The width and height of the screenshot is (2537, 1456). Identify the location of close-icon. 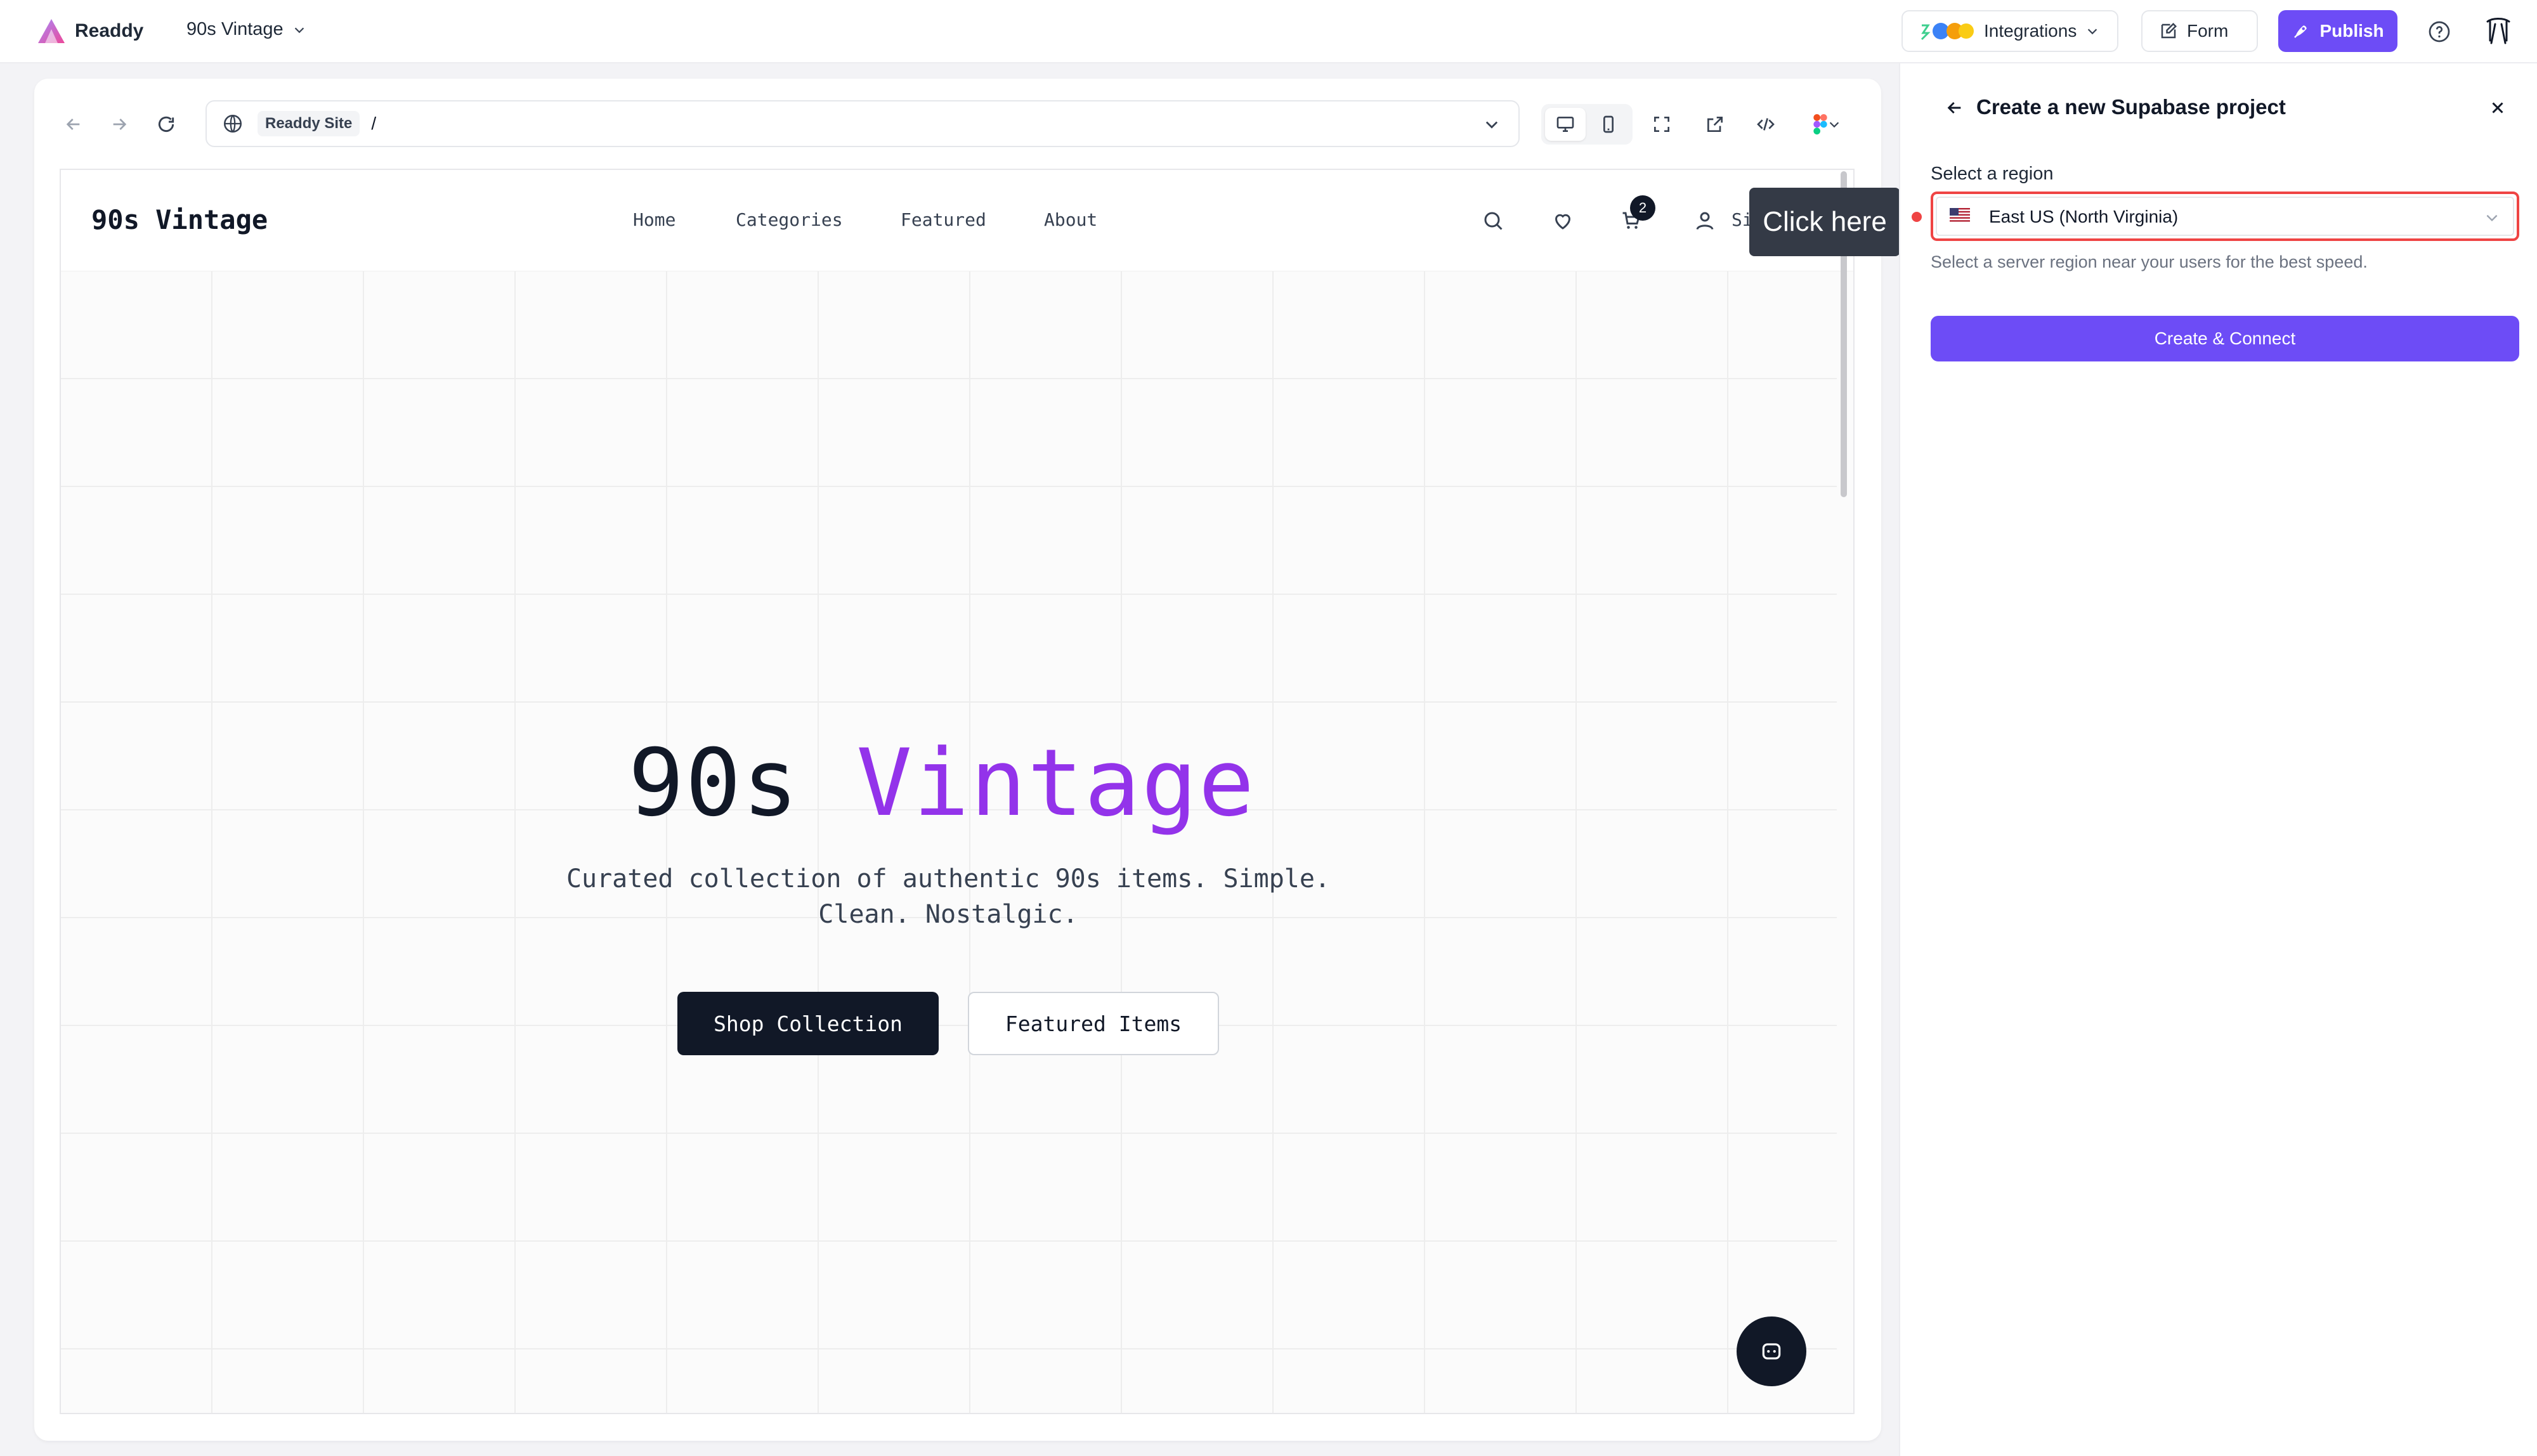
(2497, 107).